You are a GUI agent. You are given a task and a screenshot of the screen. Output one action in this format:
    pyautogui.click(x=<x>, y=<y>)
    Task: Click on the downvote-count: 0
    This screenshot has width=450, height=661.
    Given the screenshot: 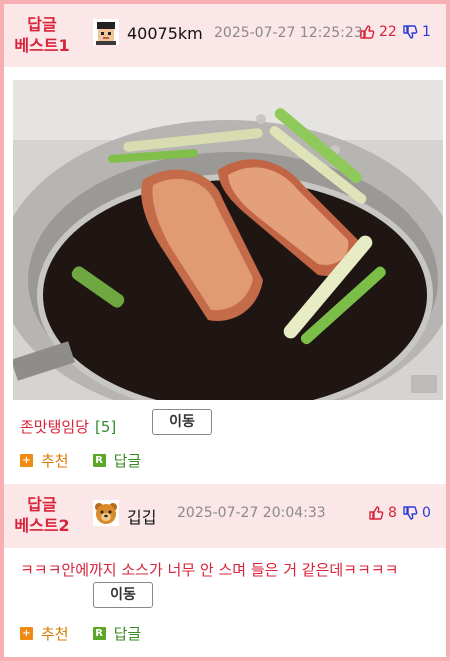 What is the action you would take?
    pyautogui.click(x=426, y=513)
    